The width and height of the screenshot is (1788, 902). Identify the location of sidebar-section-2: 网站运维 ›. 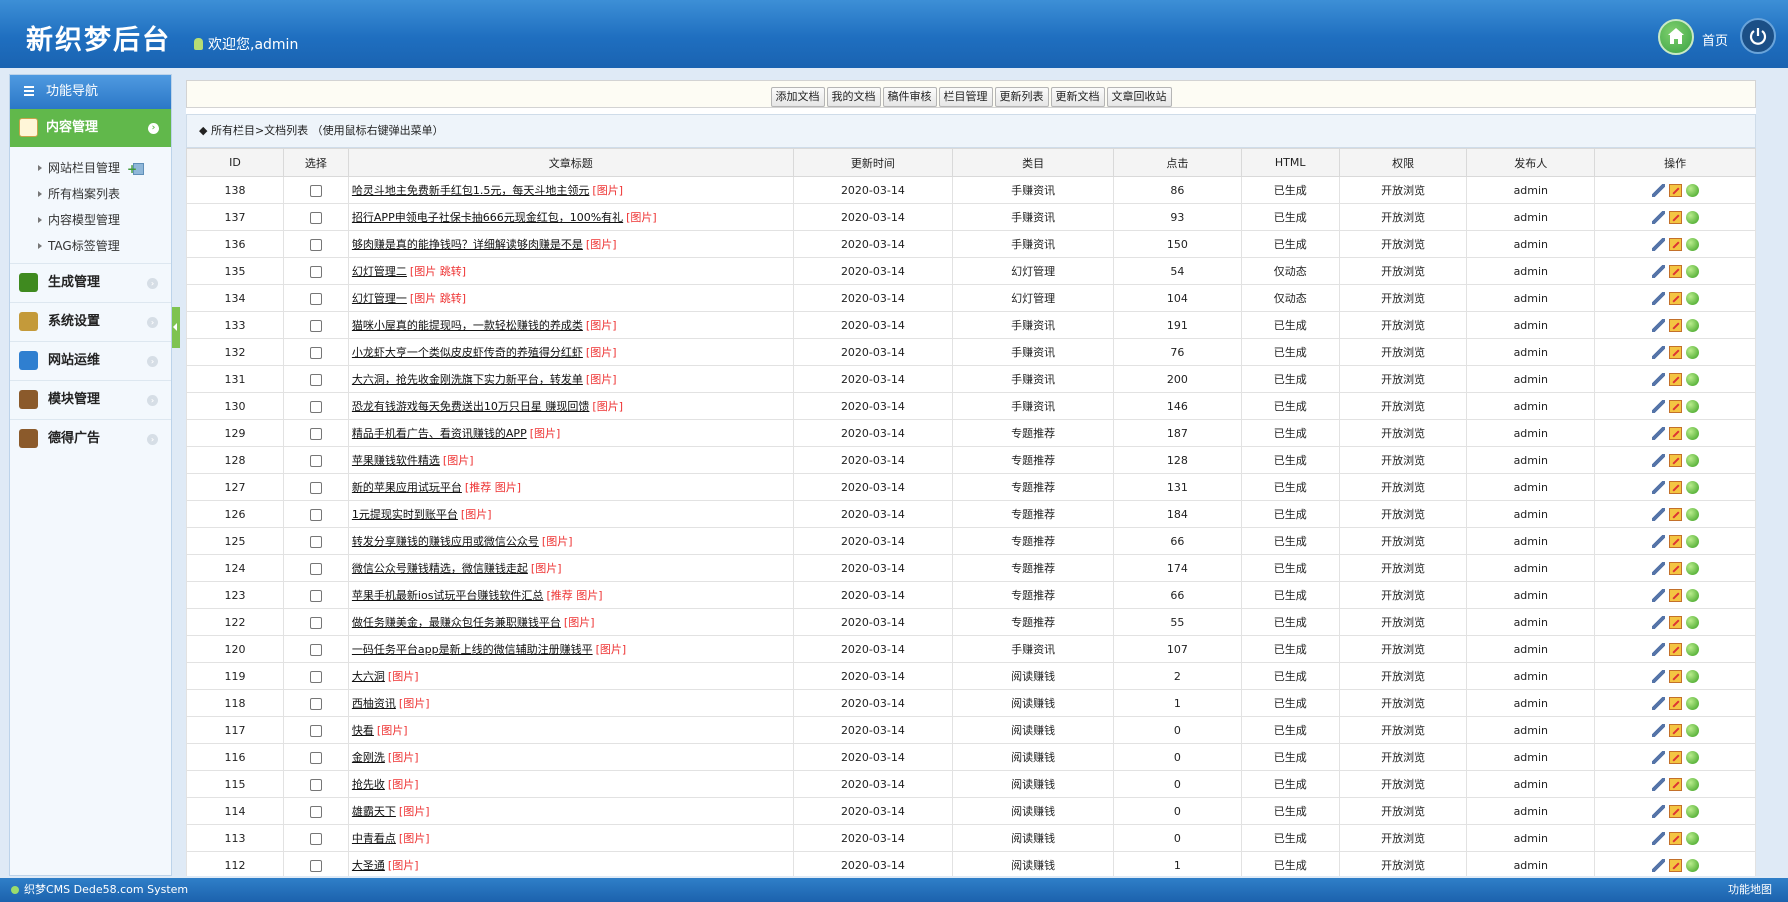
(90, 360).